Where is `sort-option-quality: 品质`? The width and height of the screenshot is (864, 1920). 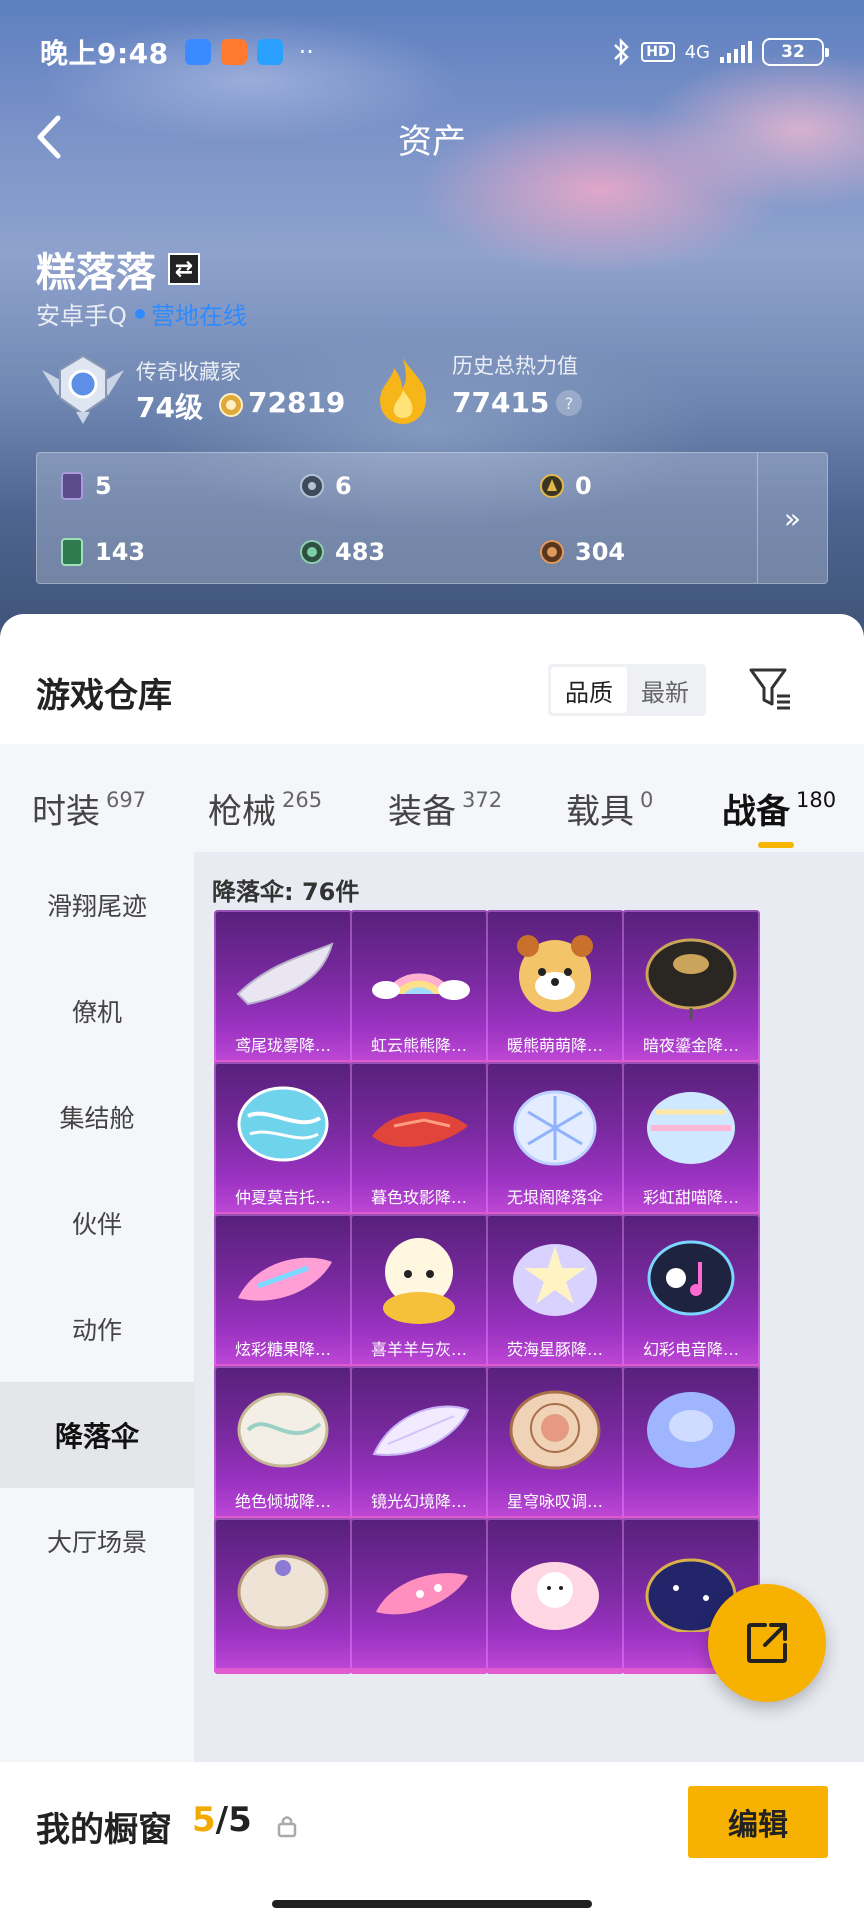 sort-option-quality: 品质 is located at coordinates (589, 690).